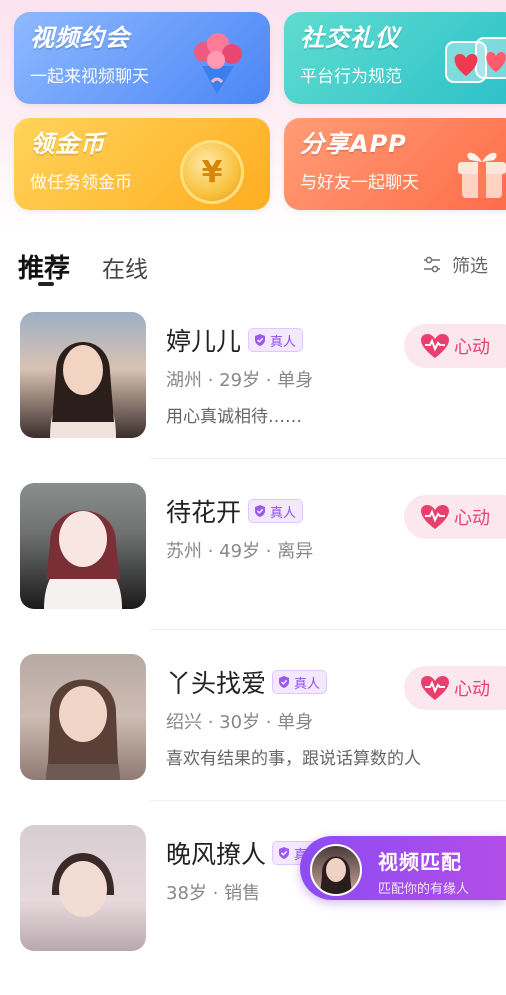 Image resolution: width=506 pixels, height=995 pixels. I want to click on user-name: 婷儿儿, so click(204, 341).